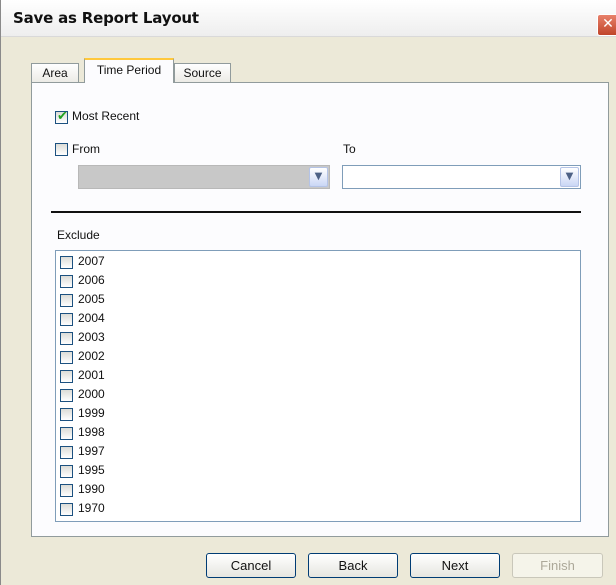 The height and width of the screenshot is (585, 616). I want to click on year-label: 2000, so click(91, 394).